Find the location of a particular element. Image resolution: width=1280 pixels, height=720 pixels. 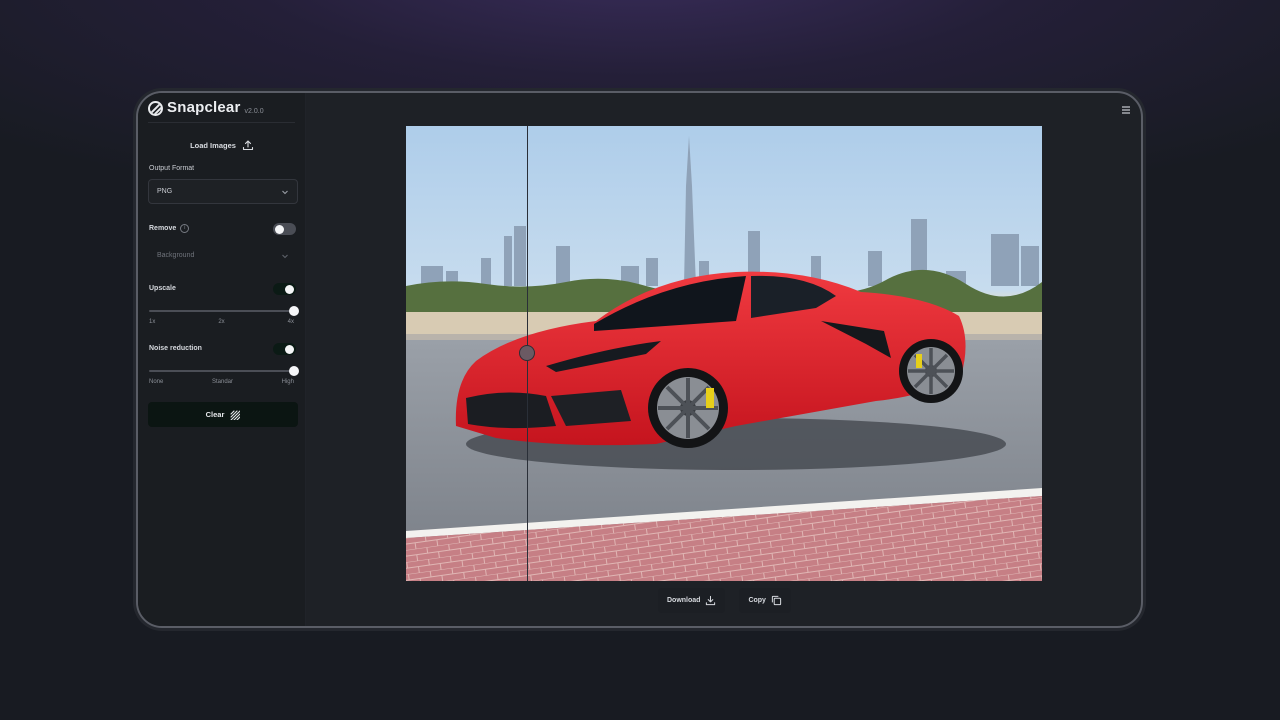

menu-icon is located at coordinates (1126, 110).